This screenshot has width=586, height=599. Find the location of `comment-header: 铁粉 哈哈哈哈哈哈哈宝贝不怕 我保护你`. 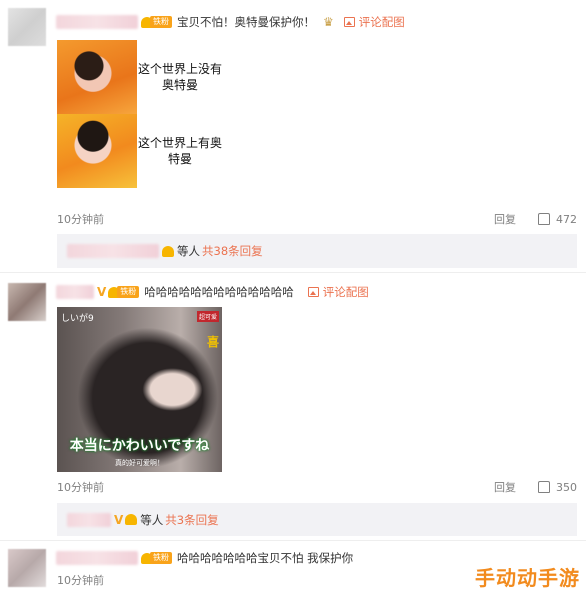

comment-header: 铁粉 哈哈哈哈哈哈哈宝贝不怕 我保护你 is located at coordinates (204, 558).